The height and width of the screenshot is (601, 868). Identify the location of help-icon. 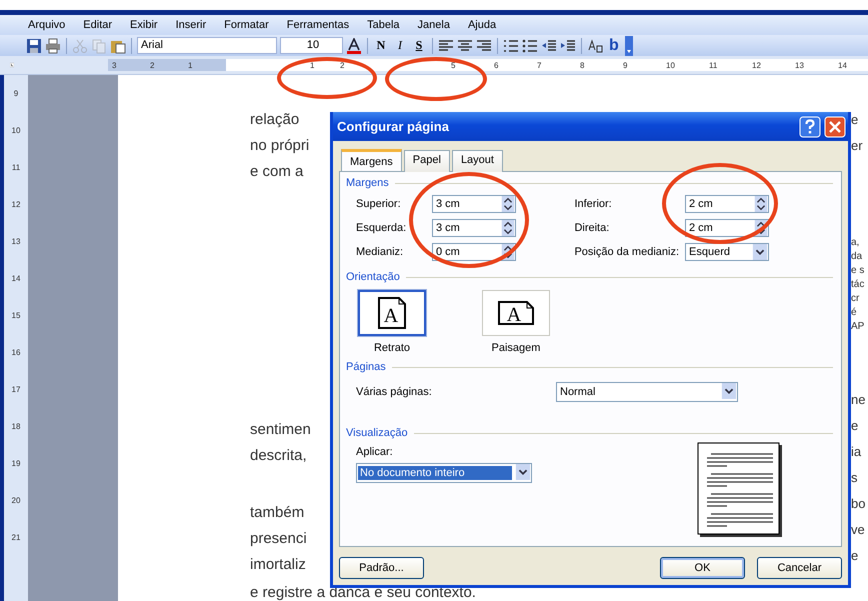
(810, 127).